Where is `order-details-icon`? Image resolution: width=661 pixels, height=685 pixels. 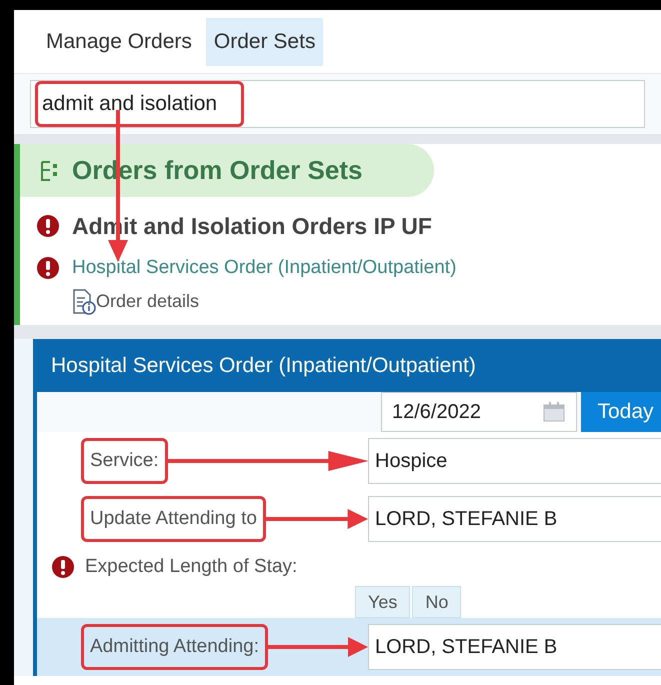
order-details-icon is located at coordinates (84, 301).